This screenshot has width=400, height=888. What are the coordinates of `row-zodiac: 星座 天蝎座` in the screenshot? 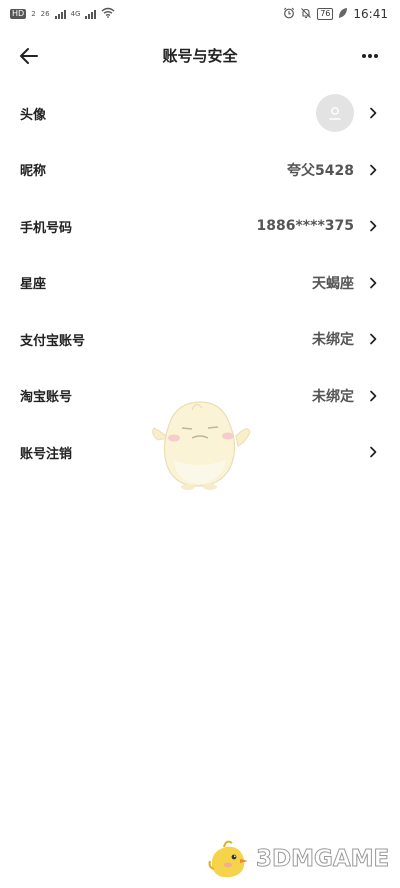 It's located at (200, 283).